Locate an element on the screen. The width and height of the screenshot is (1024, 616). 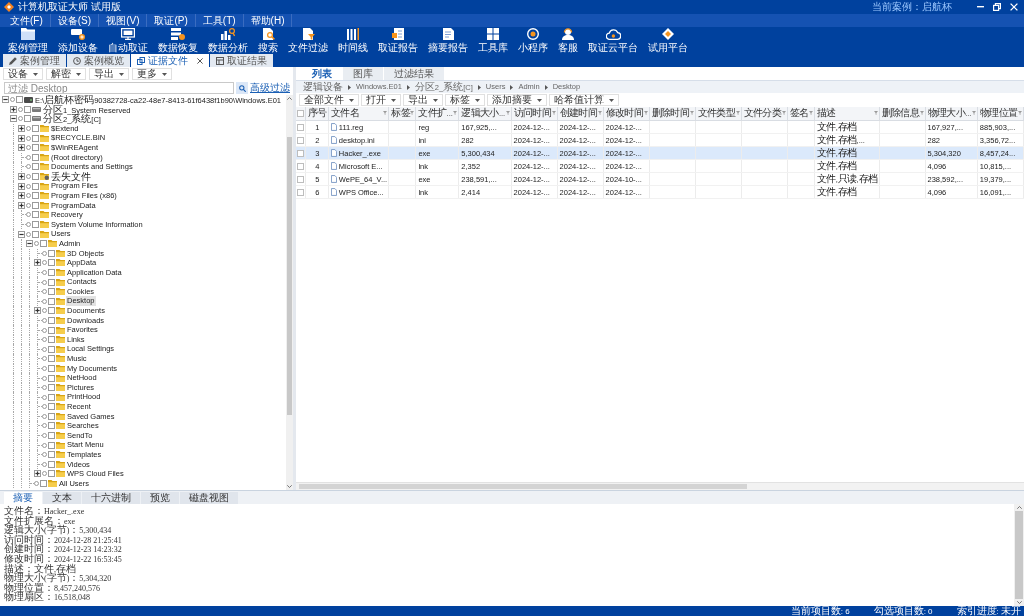
tab: 十六进制 is located at coordinates (111, 498).